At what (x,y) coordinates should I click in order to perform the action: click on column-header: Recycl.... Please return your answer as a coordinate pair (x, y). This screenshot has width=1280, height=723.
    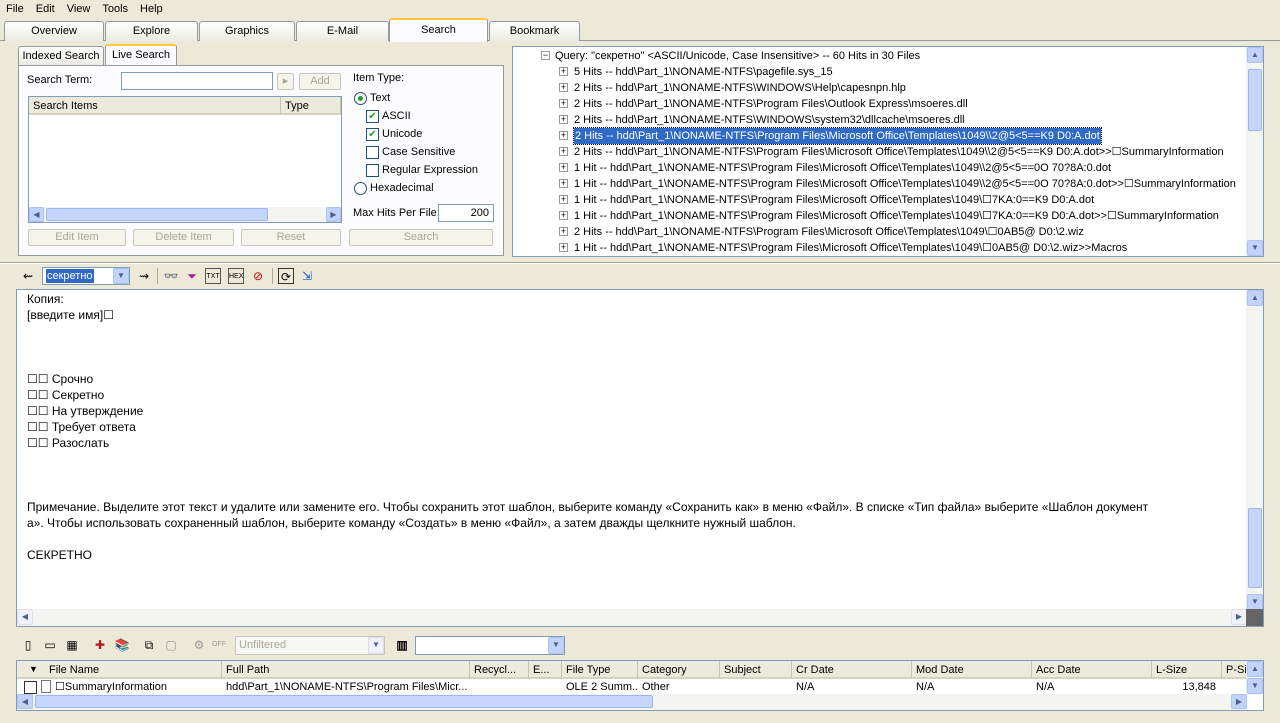
    Looking at the image, I should click on (499, 670).